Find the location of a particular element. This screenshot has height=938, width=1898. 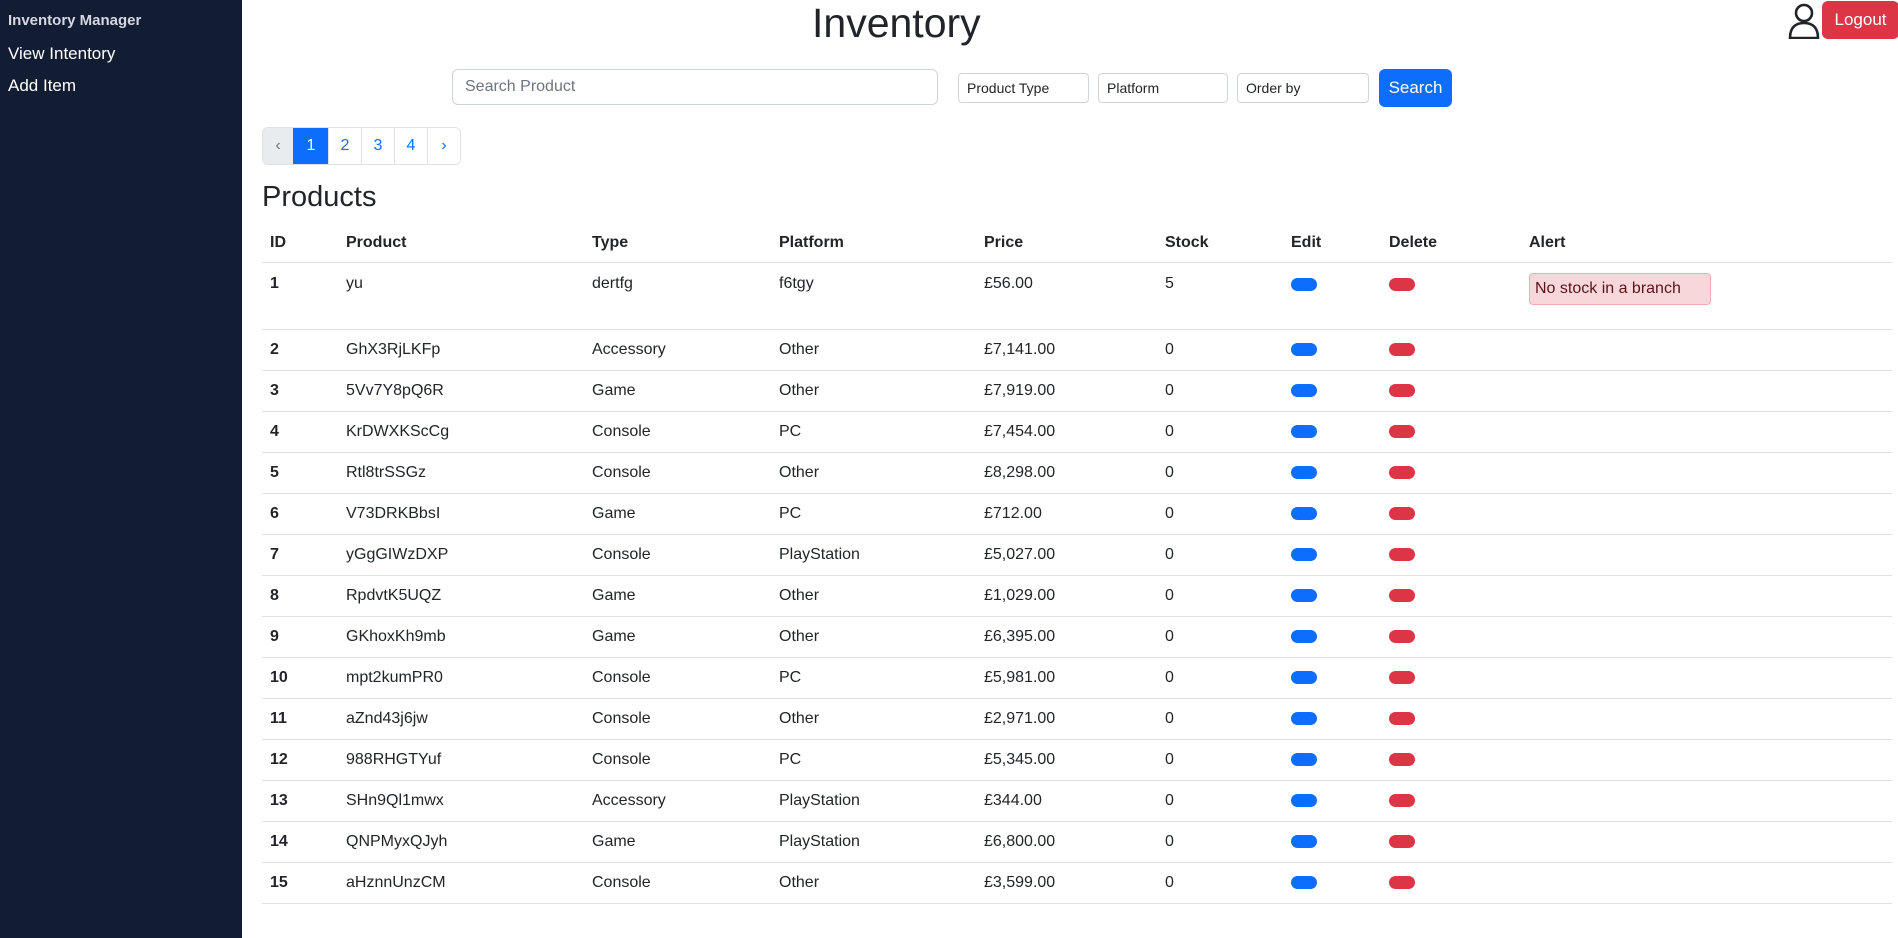

table-row: 2 GhX3RjLKFp Accessory Other £7,141.00 0 is located at coordinates (1077, 350).